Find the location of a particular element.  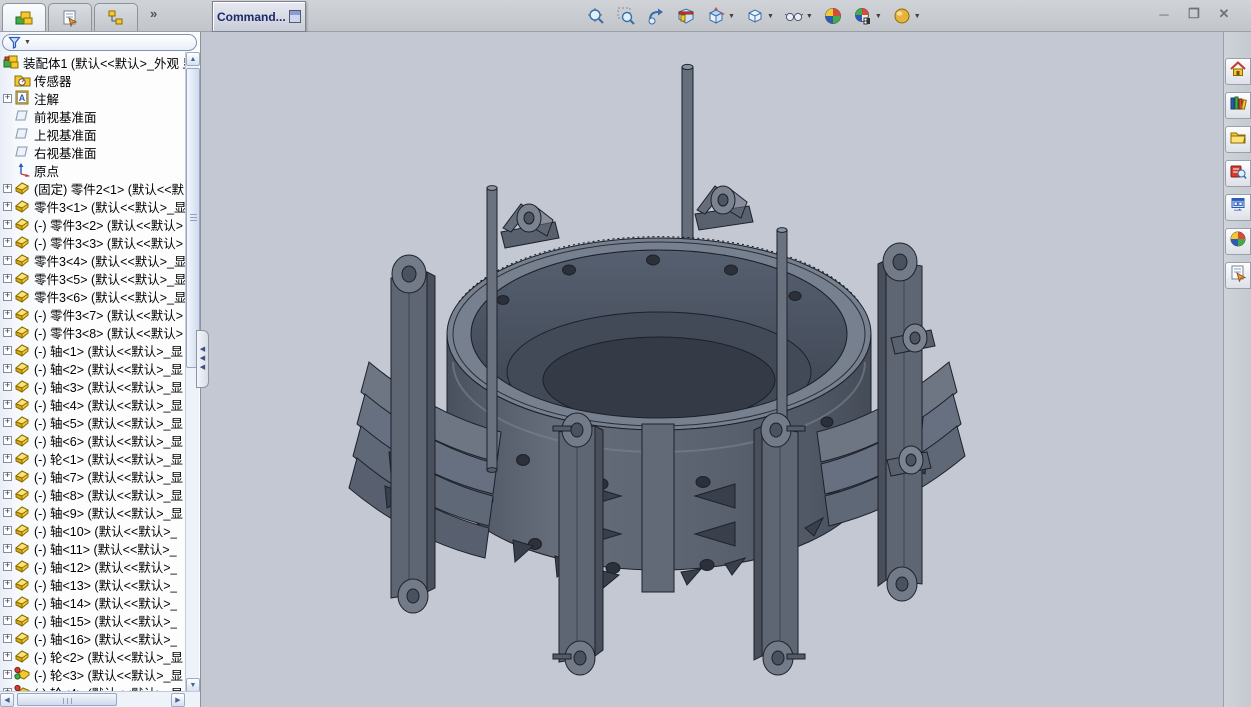

view-settings-button: ▼ is located at coordinates (906, 16).